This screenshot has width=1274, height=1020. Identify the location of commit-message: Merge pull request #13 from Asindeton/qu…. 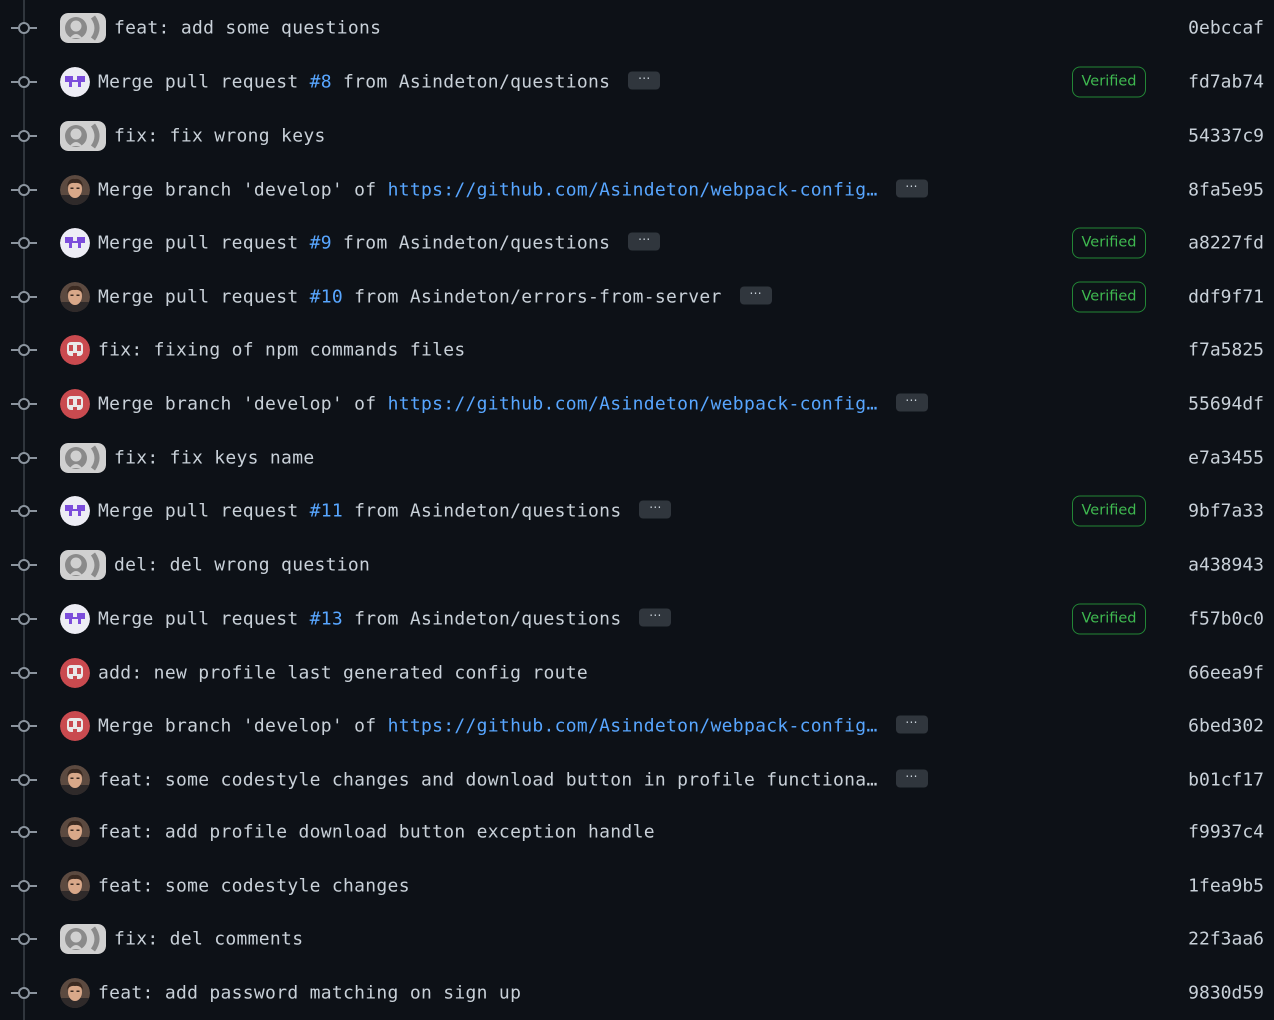
(385, 619).